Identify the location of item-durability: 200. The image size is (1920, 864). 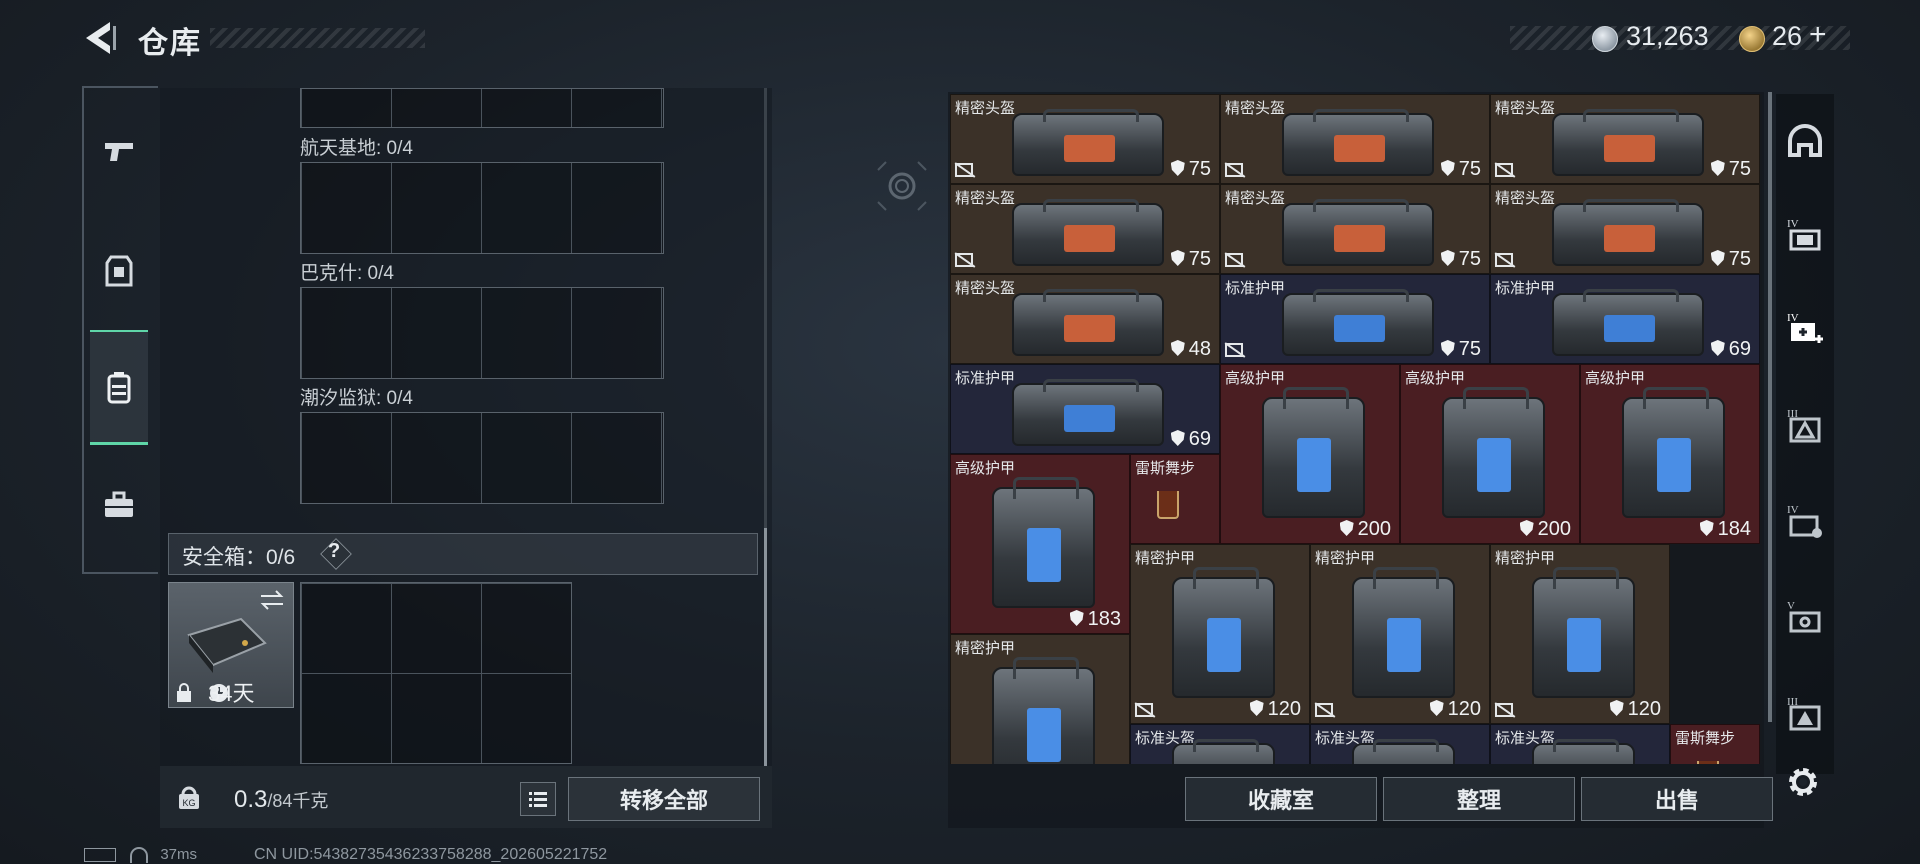
(1545, 529).